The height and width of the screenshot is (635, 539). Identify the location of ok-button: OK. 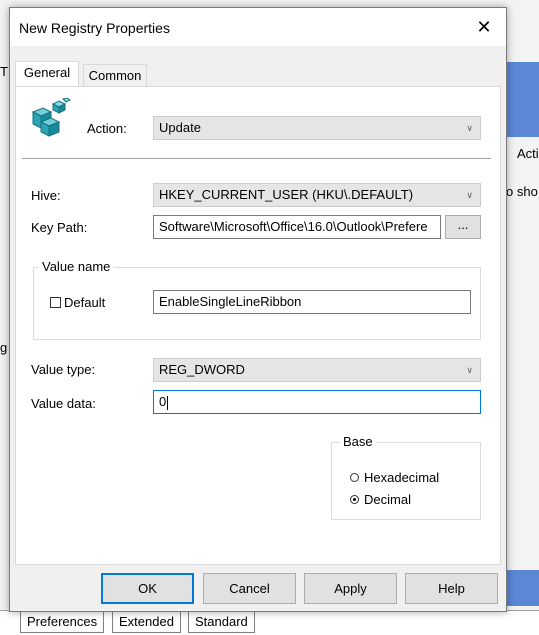
(147, 588).